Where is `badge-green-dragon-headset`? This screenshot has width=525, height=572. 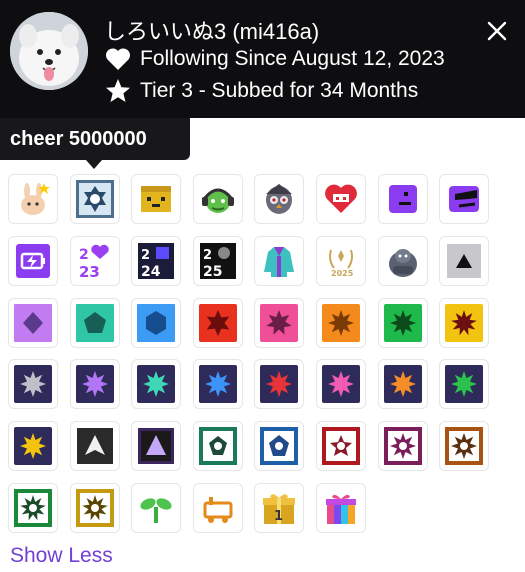 badge-green-dragon-headset is located at coordinates (217, 199).